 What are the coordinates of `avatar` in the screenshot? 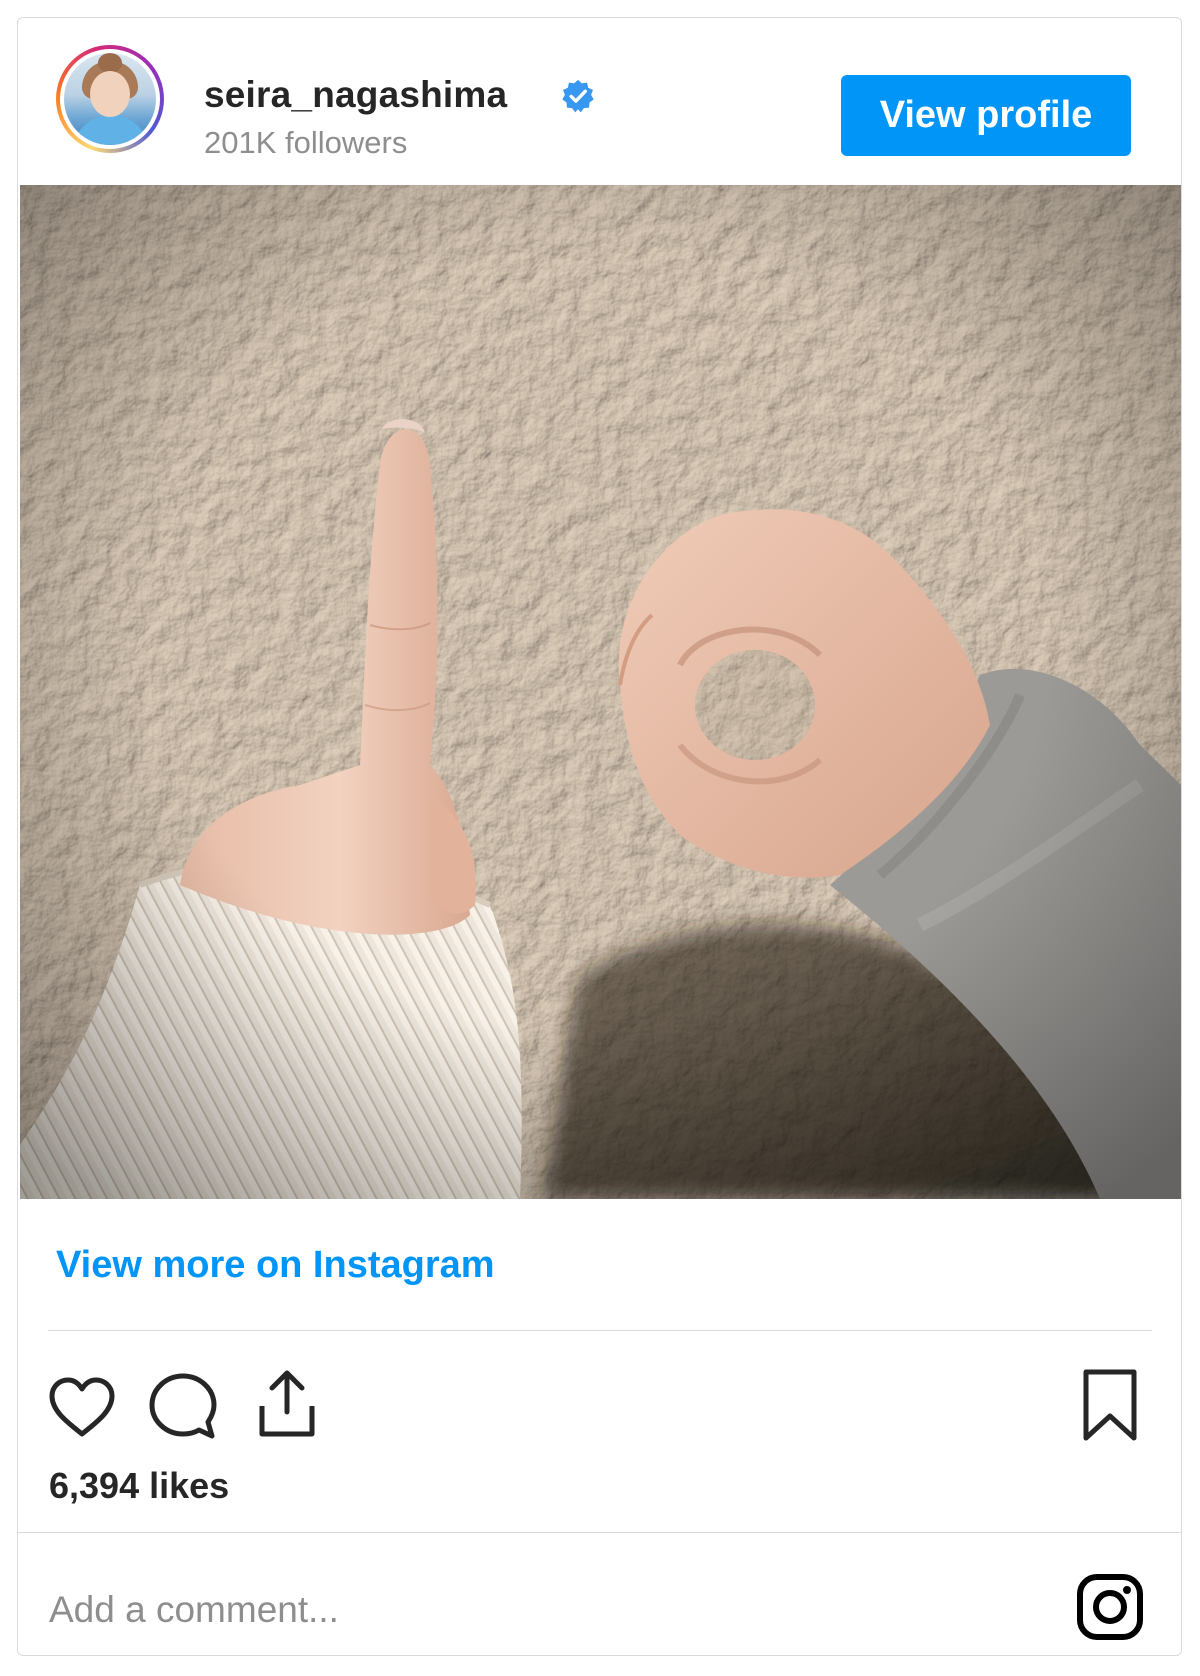 It's located at (110, 99).